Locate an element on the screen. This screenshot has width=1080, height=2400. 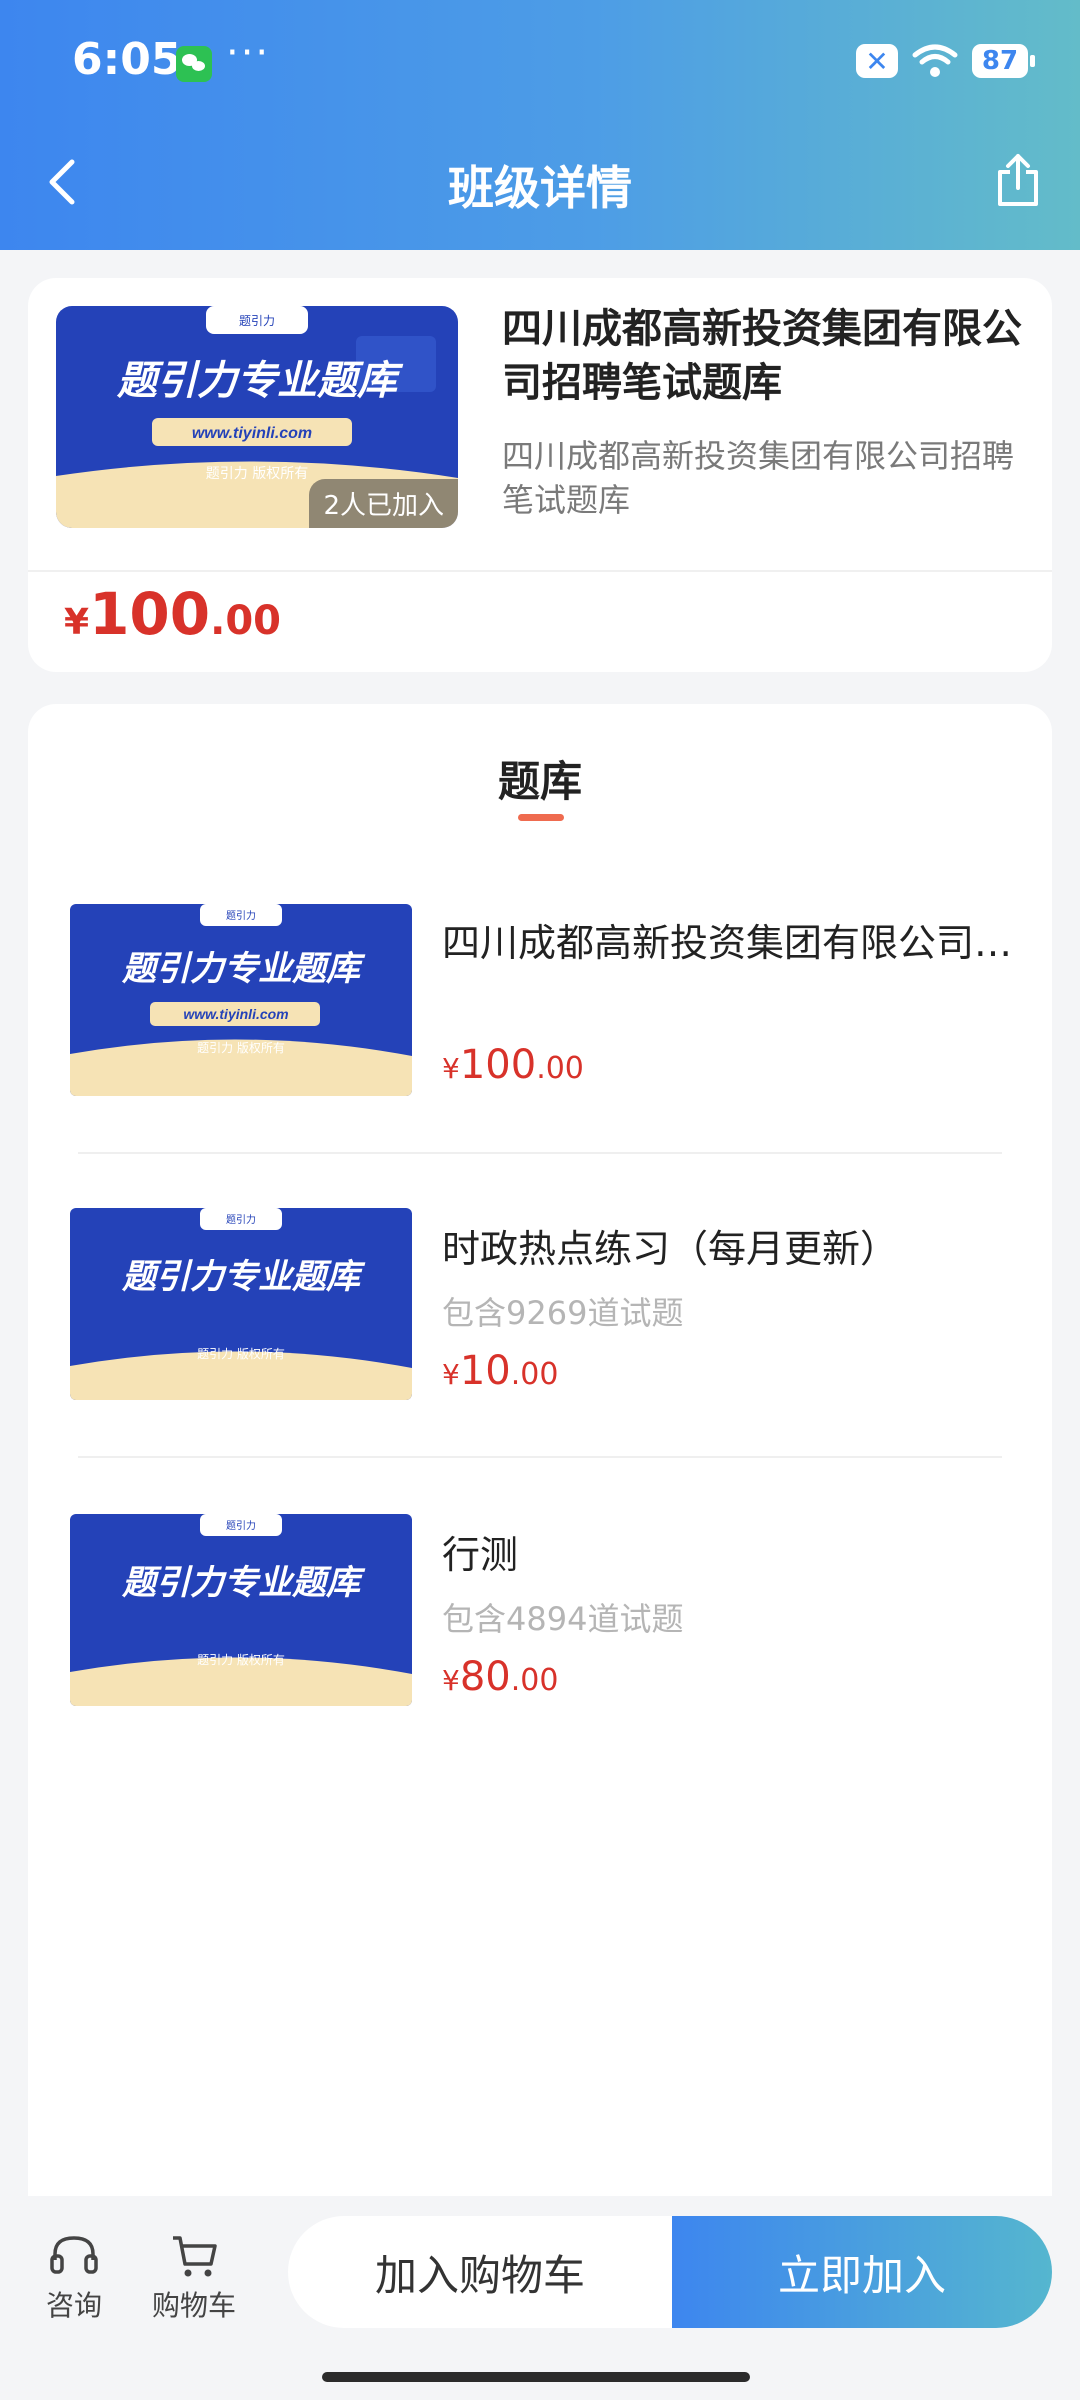
join-count-badge: 2人已加入 is located at coordinates (383, 503).